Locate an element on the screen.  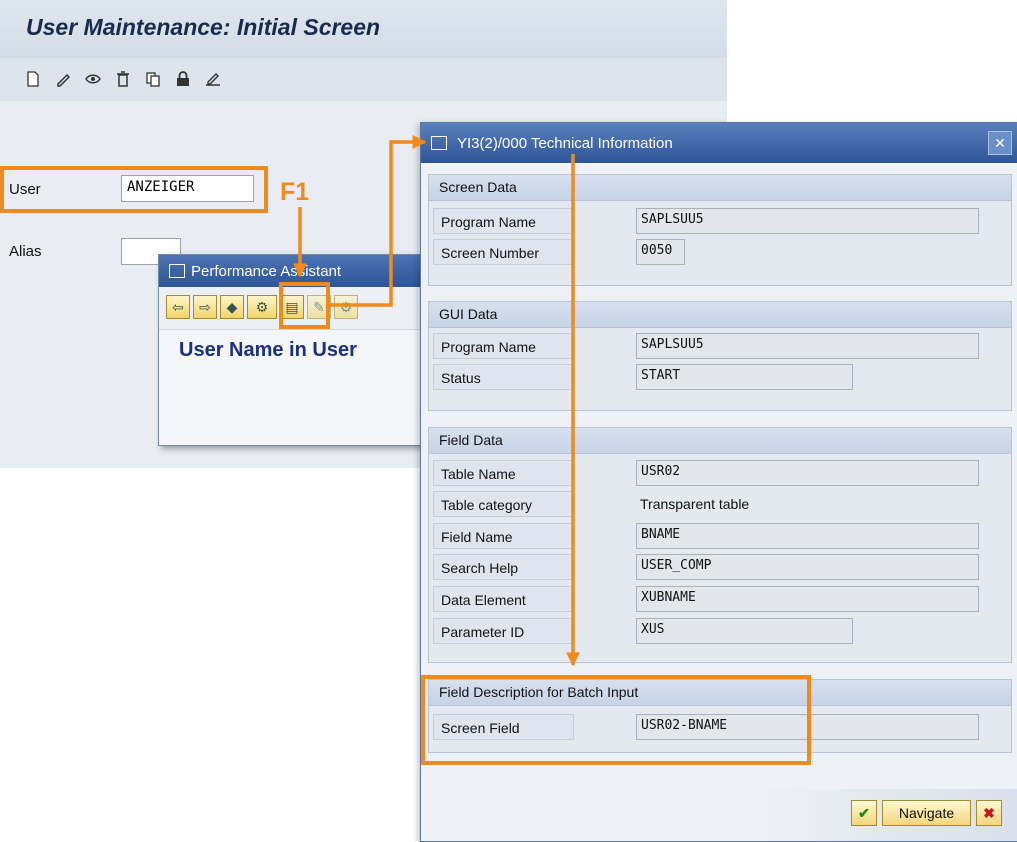
confirm-check-icon: ✔ is located at coordinates (864, 813).